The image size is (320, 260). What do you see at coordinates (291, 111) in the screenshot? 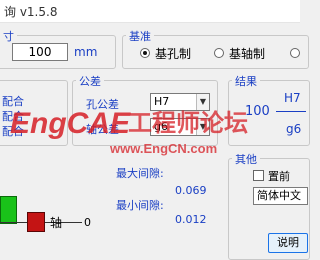
I see `fraction-line` at bounding box center [291, 111].